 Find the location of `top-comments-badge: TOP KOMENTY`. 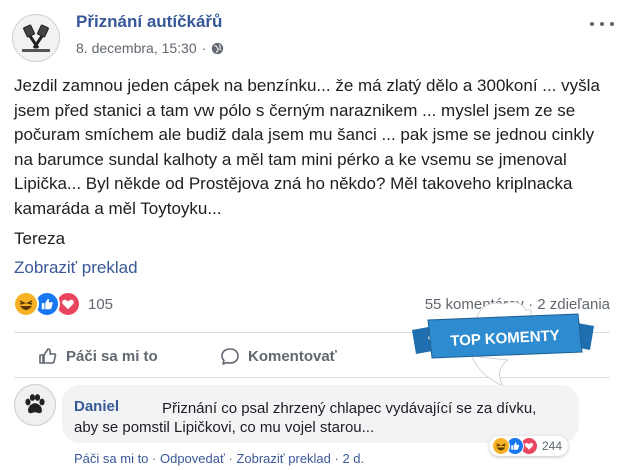

top-comments-badge: TOP KOMENTY is located at coordinates (503, 344).